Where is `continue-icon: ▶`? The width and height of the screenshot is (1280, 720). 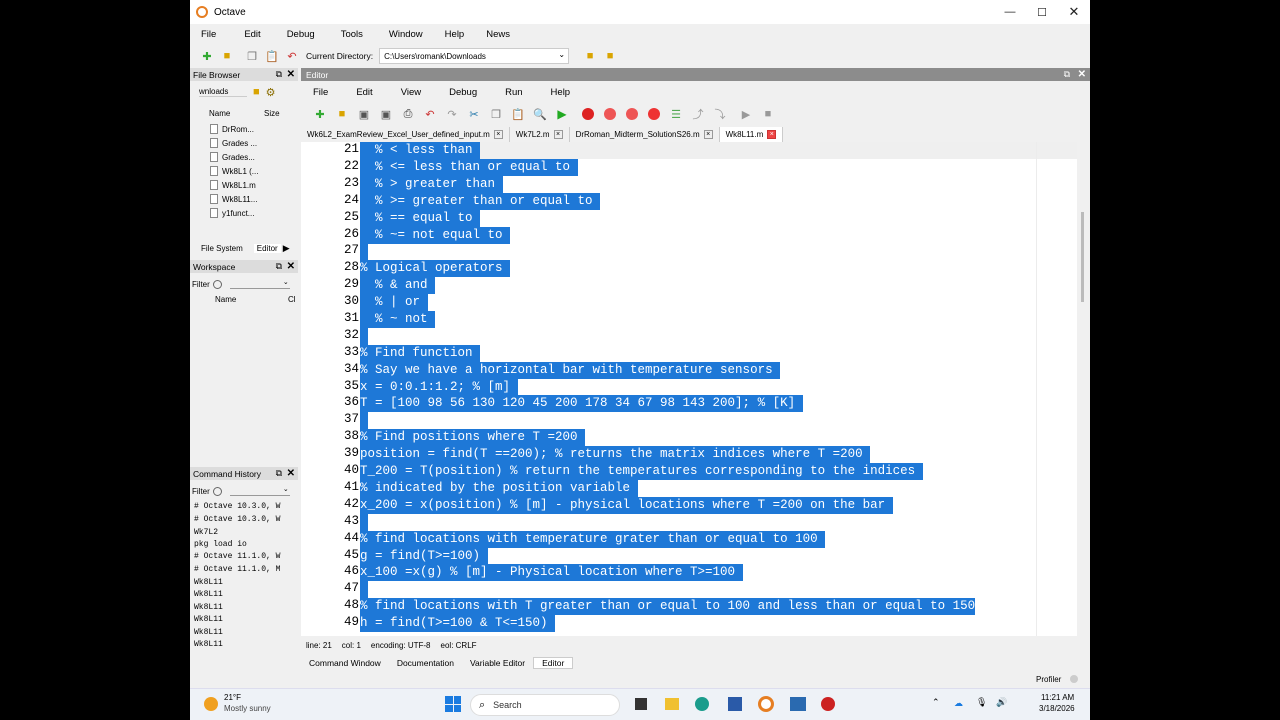 continue-icon: ▶ is located at coordinates (746, 114).